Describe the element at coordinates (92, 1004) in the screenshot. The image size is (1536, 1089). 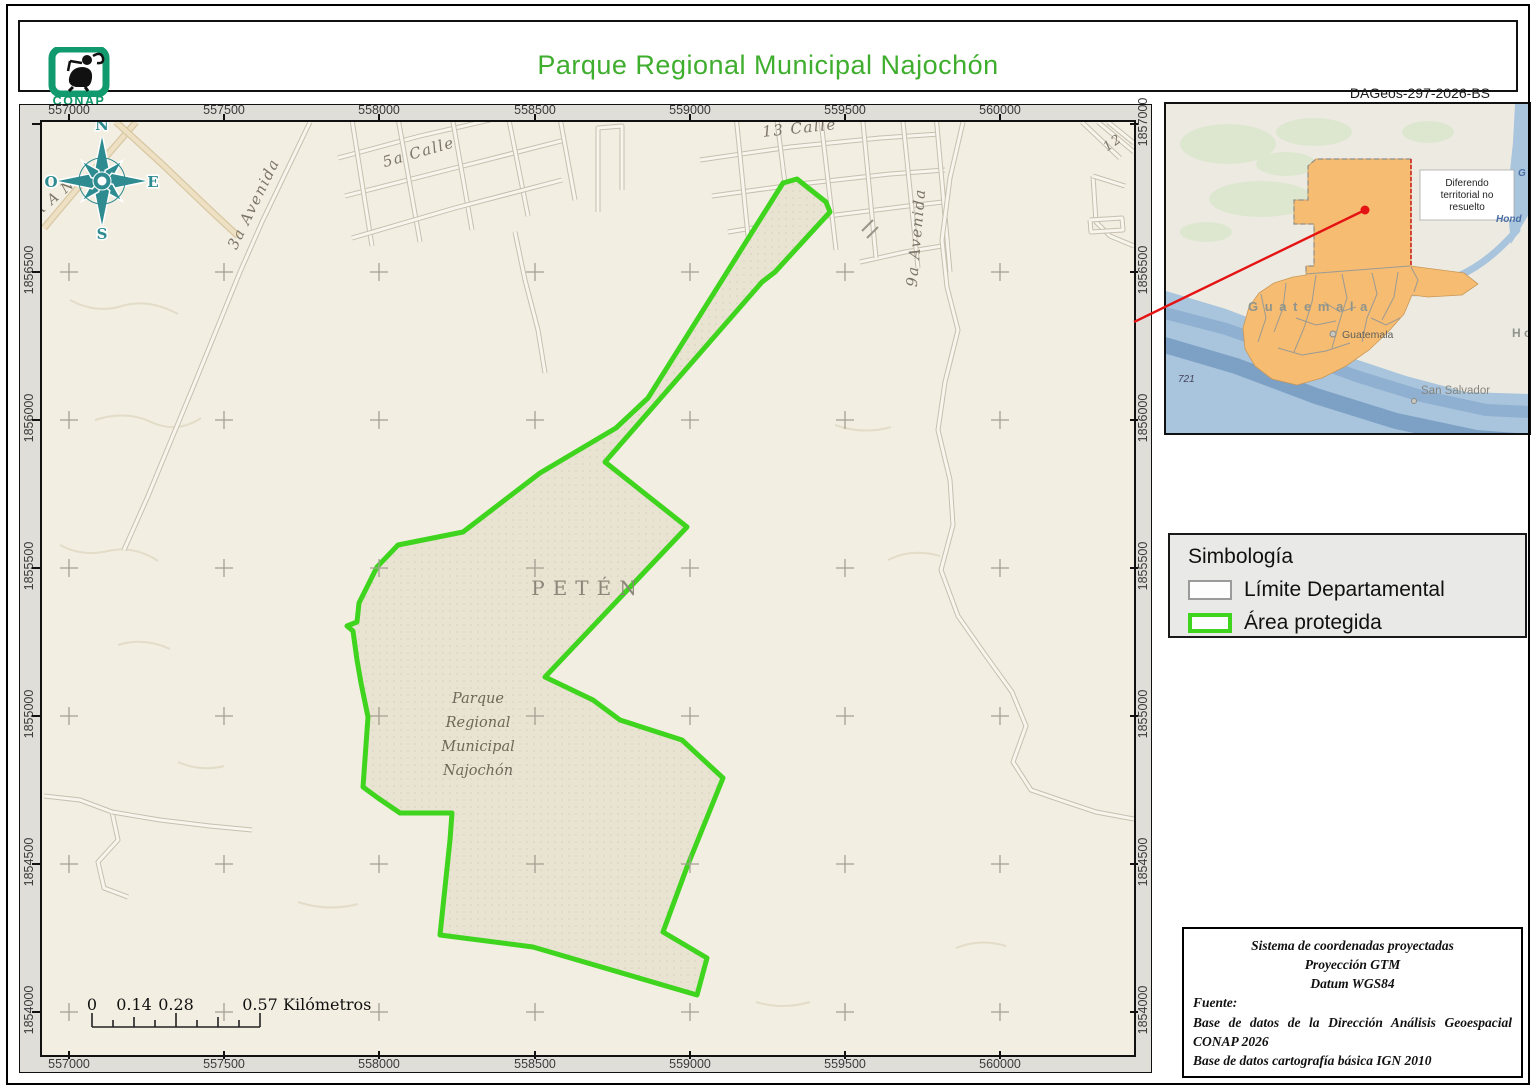
I see `svg-text: 0` at that location.